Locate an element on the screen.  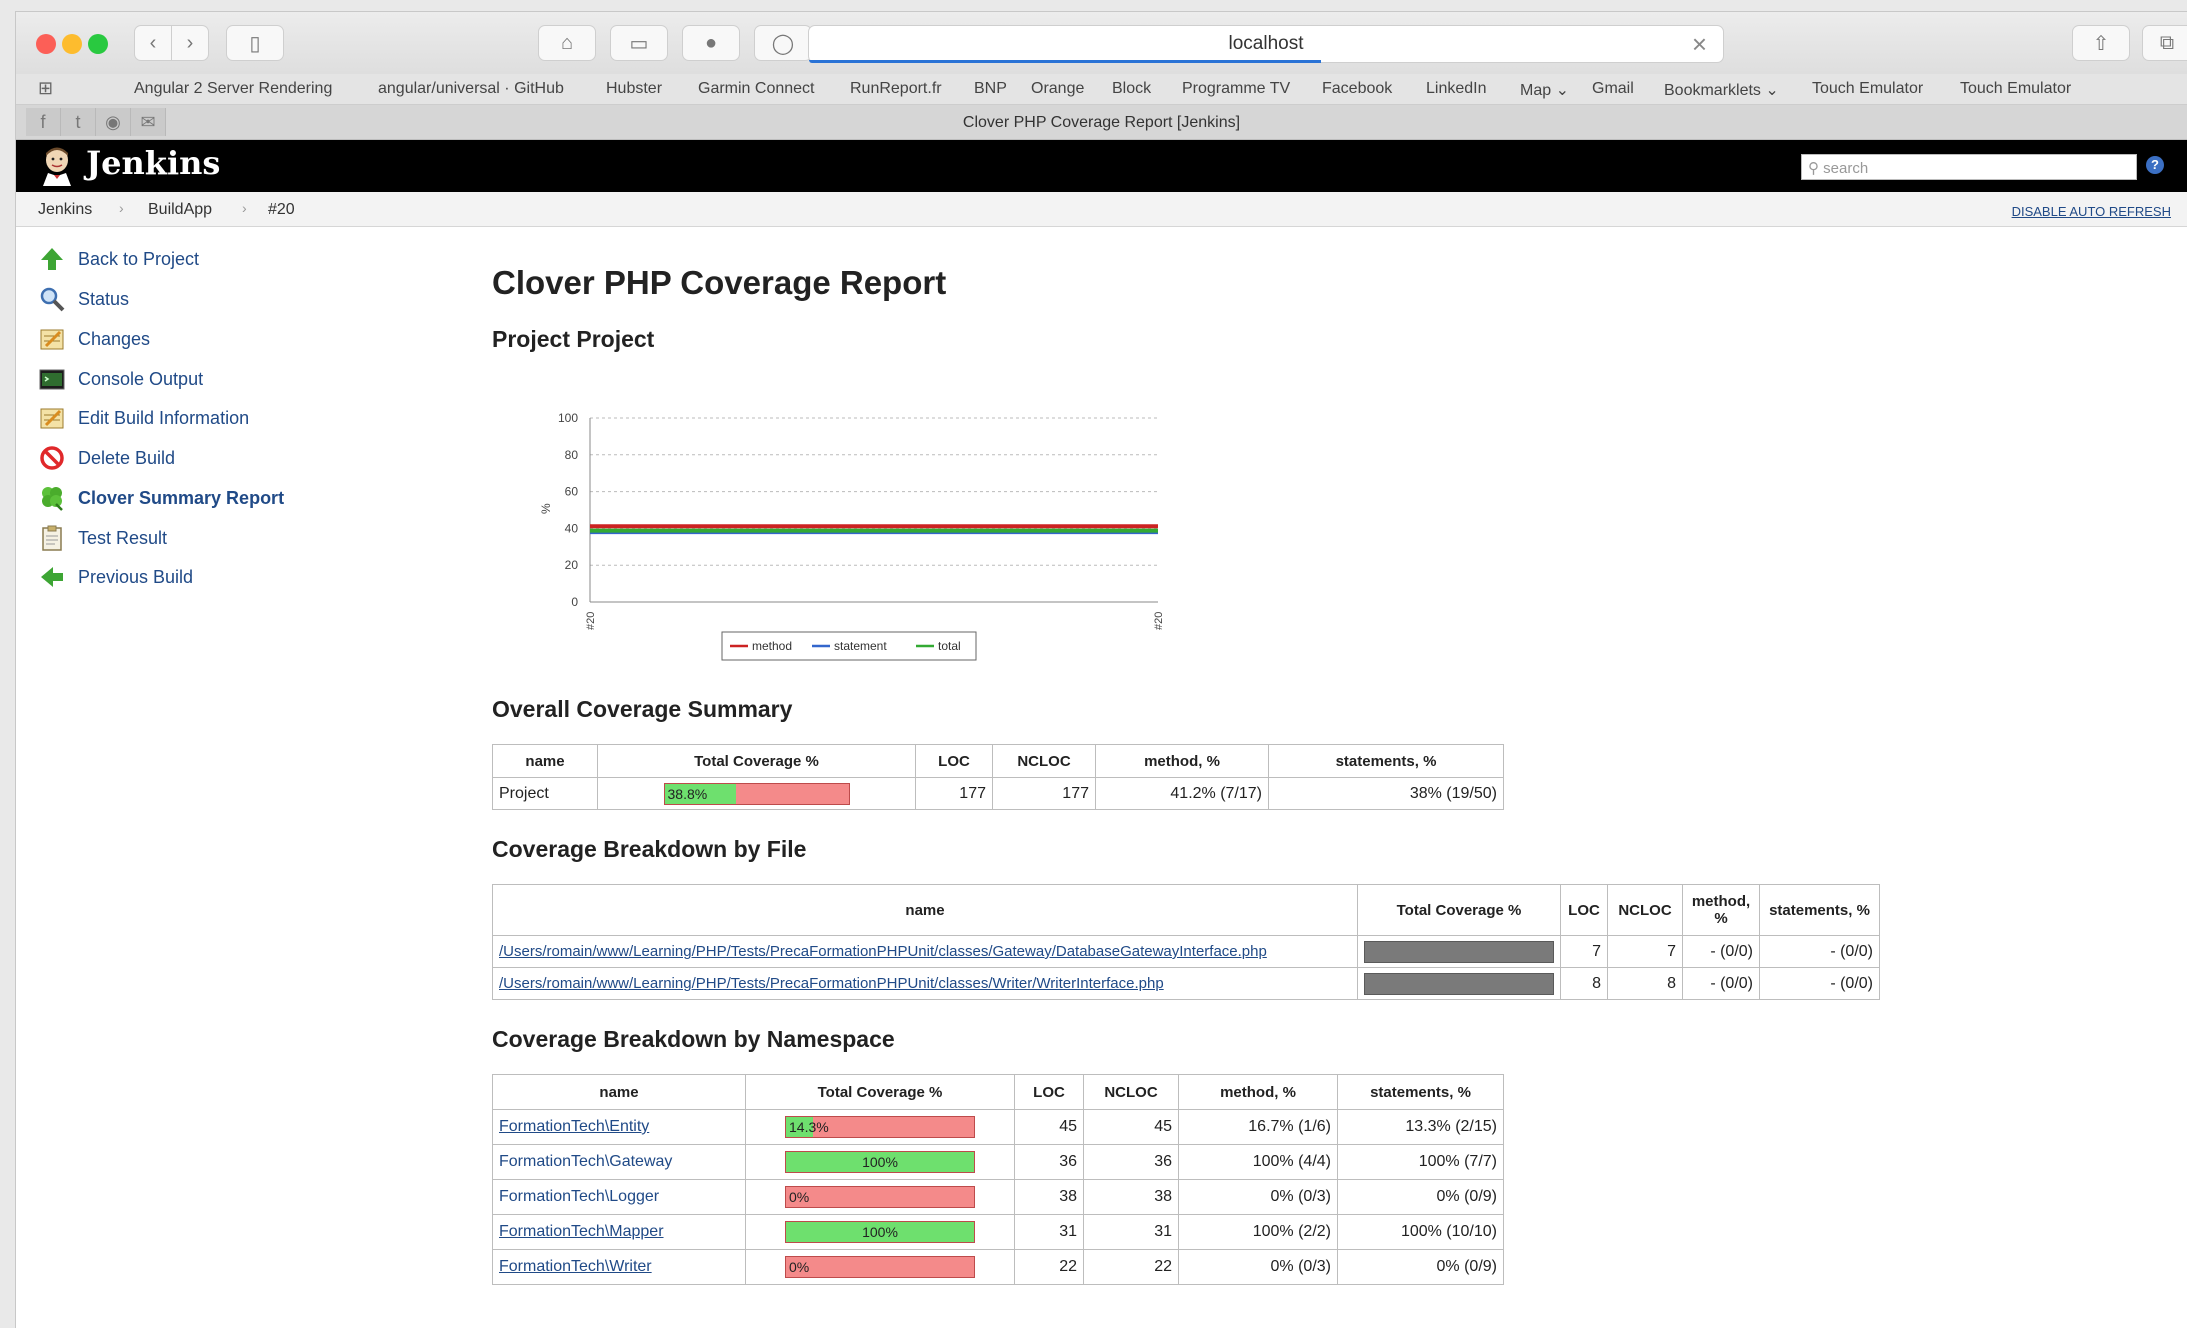
namespace-link: FormationTech\Logger is located at coordinates (579, 1196).